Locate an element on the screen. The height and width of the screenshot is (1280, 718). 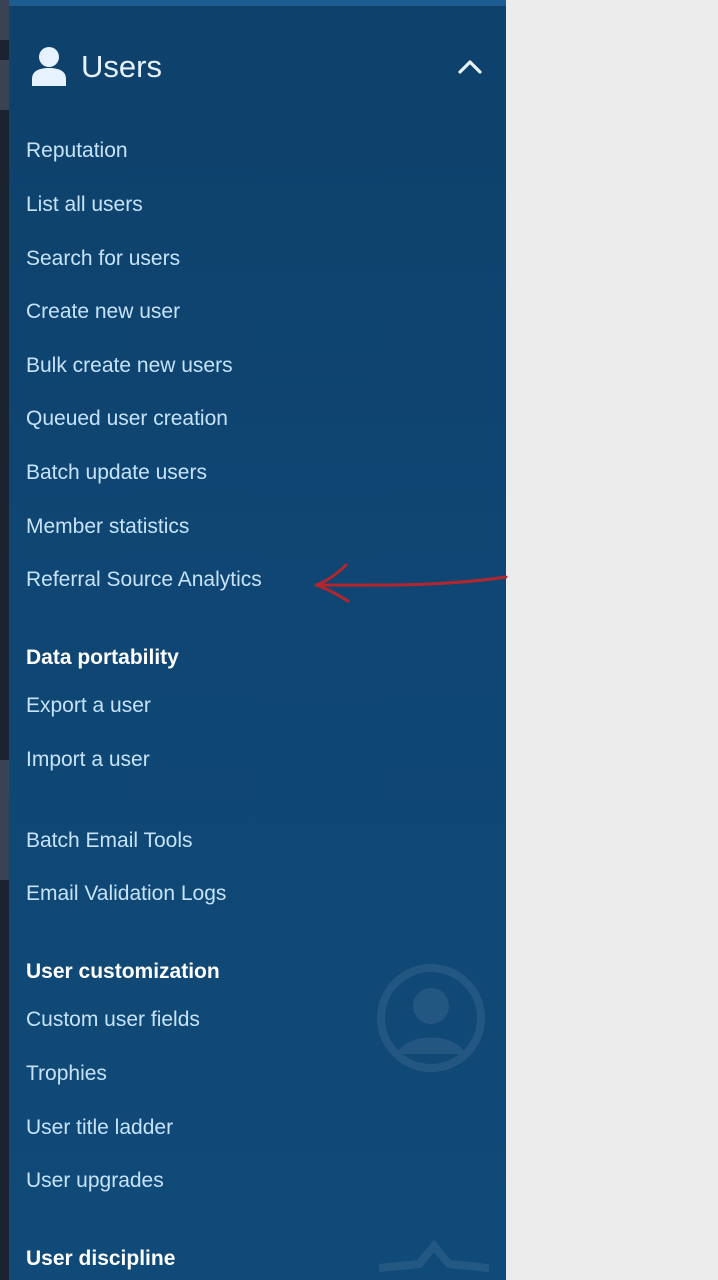
watermark-decoration-icon is located at coordinates (434, 1256).